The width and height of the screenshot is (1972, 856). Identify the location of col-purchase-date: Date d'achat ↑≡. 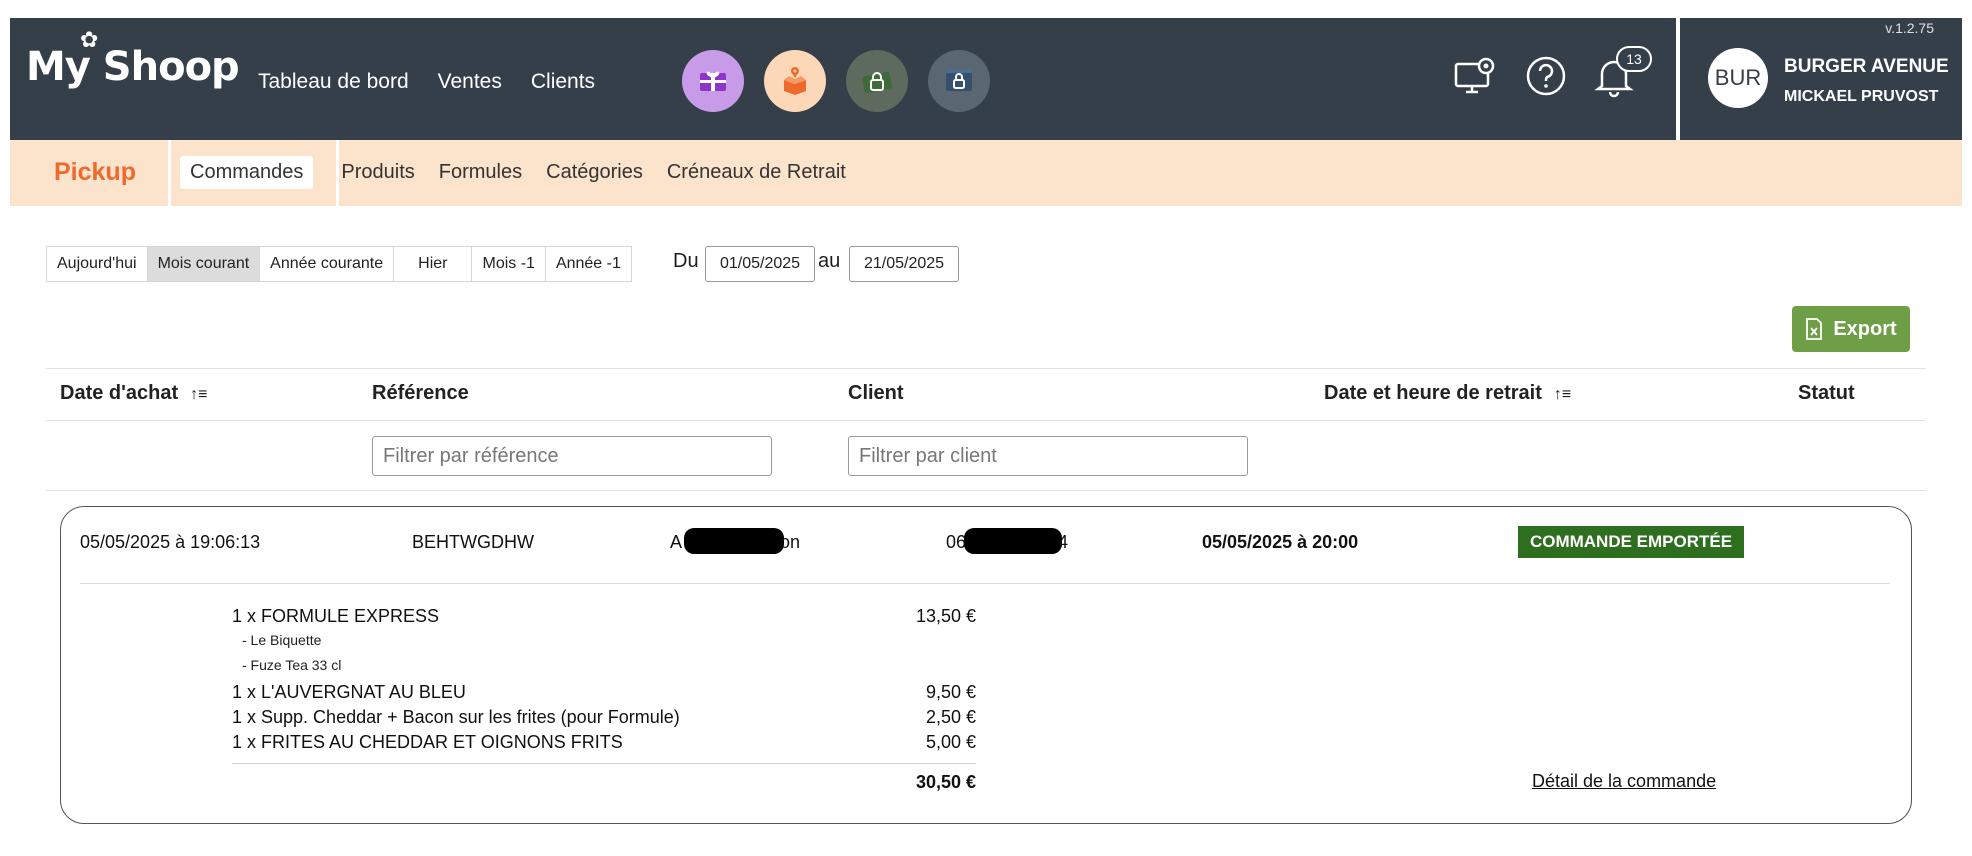
(133, 393).